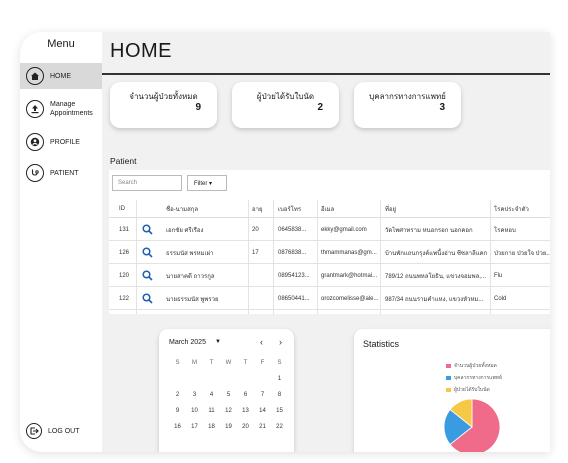 This screenshot has width=568, height=463. What do you see at coordinates (279, 395) in the screenshot?
I see `calendar-day: 8` at bounding box center [279, 395].